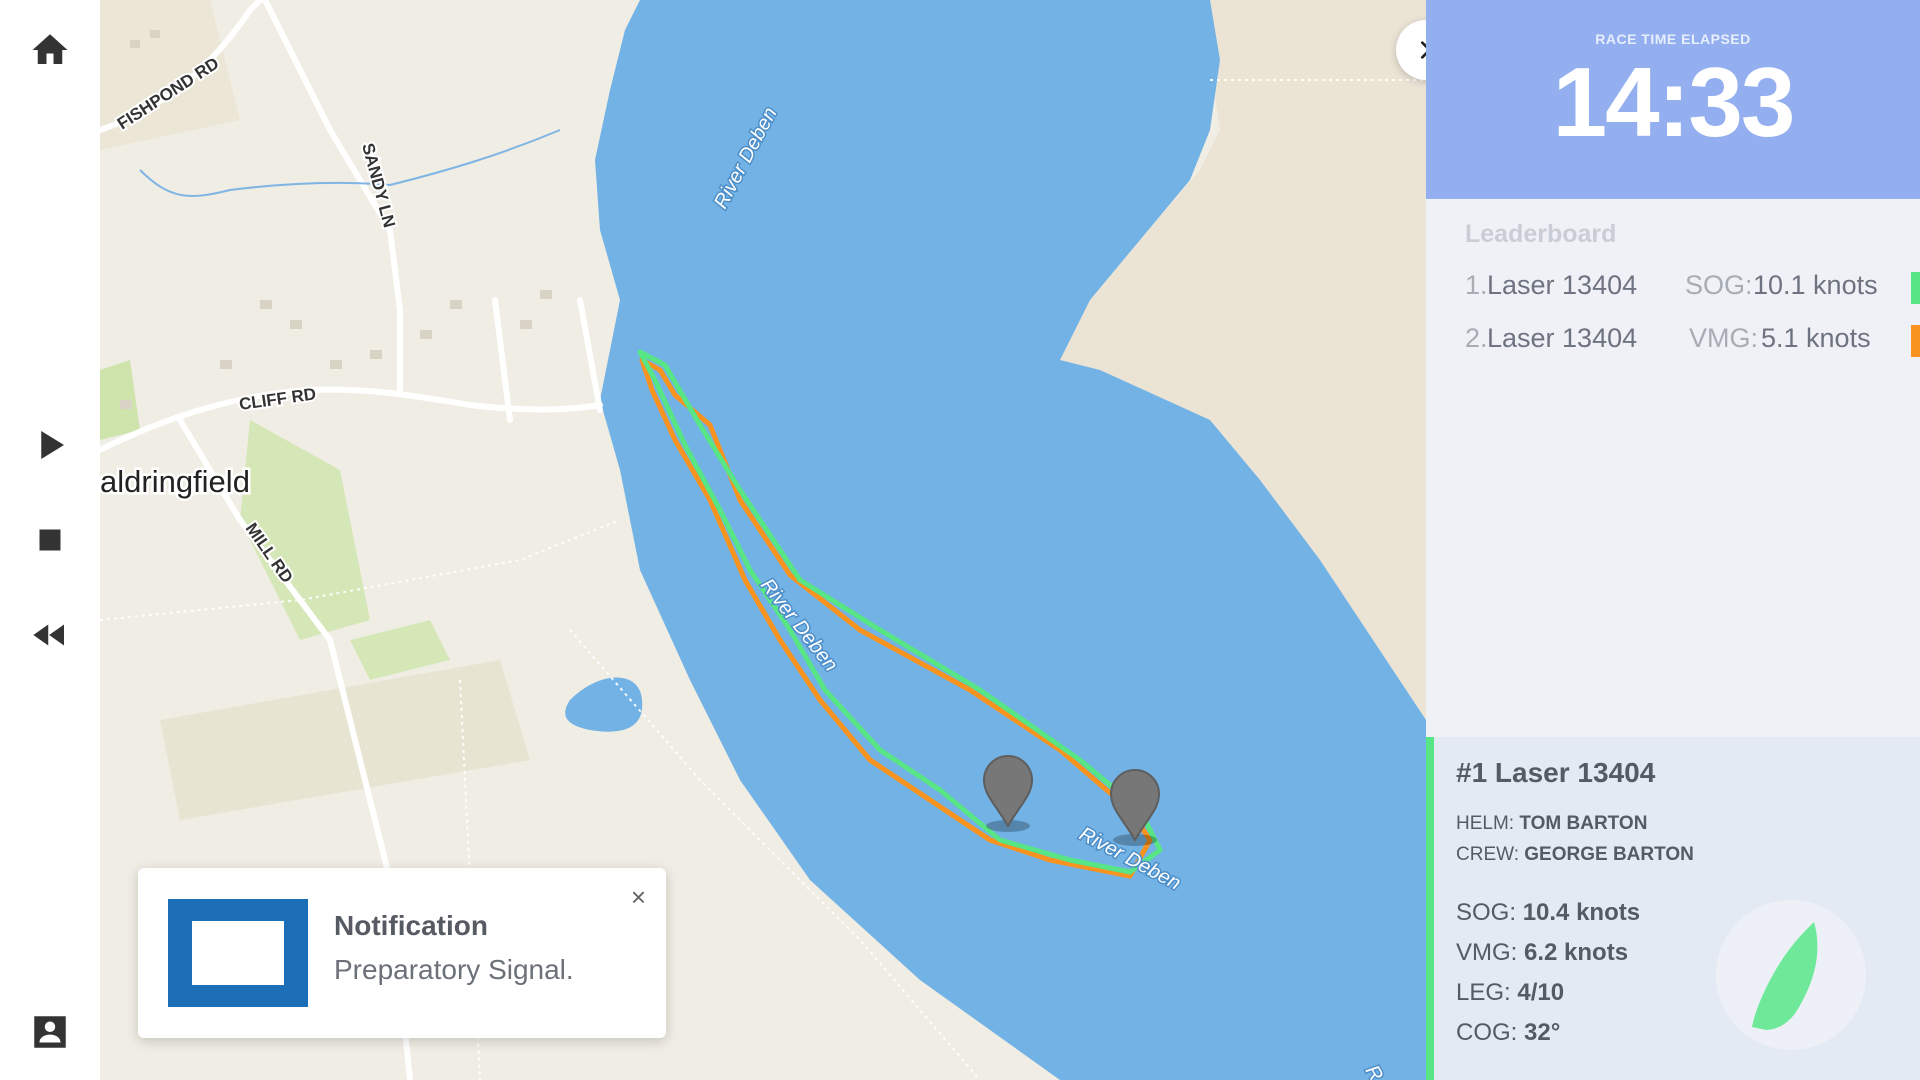  Describe the element at coordinates (1785, 976) in the screenshot. I see `boat-heading-icon` at that location.